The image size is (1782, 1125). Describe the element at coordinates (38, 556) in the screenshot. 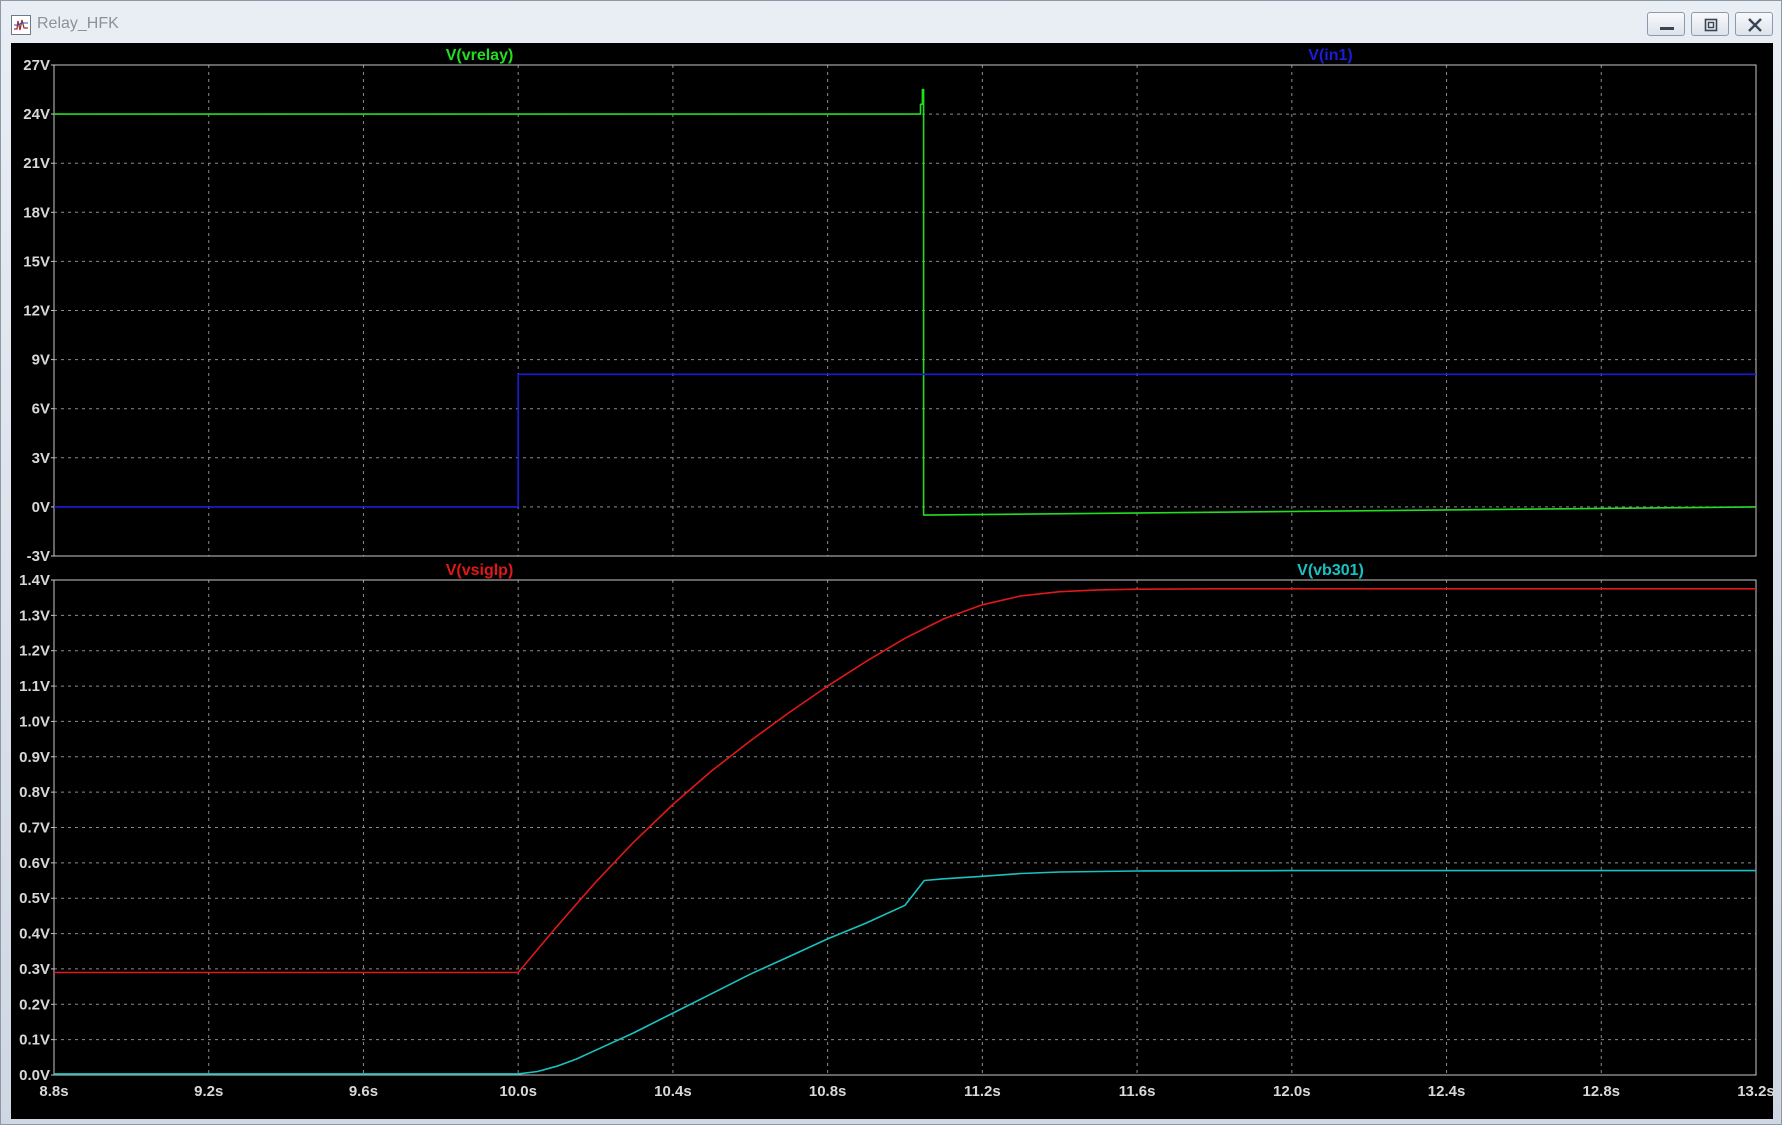

I see `y-tick-label: -3V` at that location.